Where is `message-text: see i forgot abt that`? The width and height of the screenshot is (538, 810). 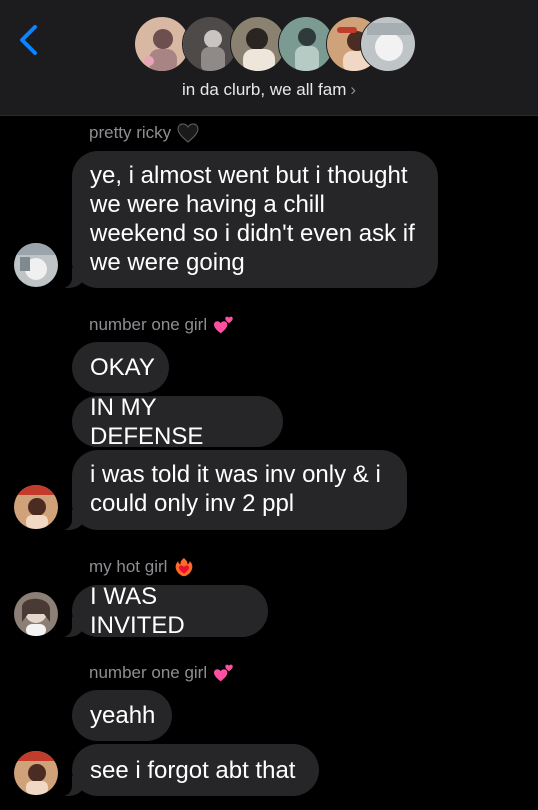 message-text: see i forgot abt that is located at coordinates (193, 770).